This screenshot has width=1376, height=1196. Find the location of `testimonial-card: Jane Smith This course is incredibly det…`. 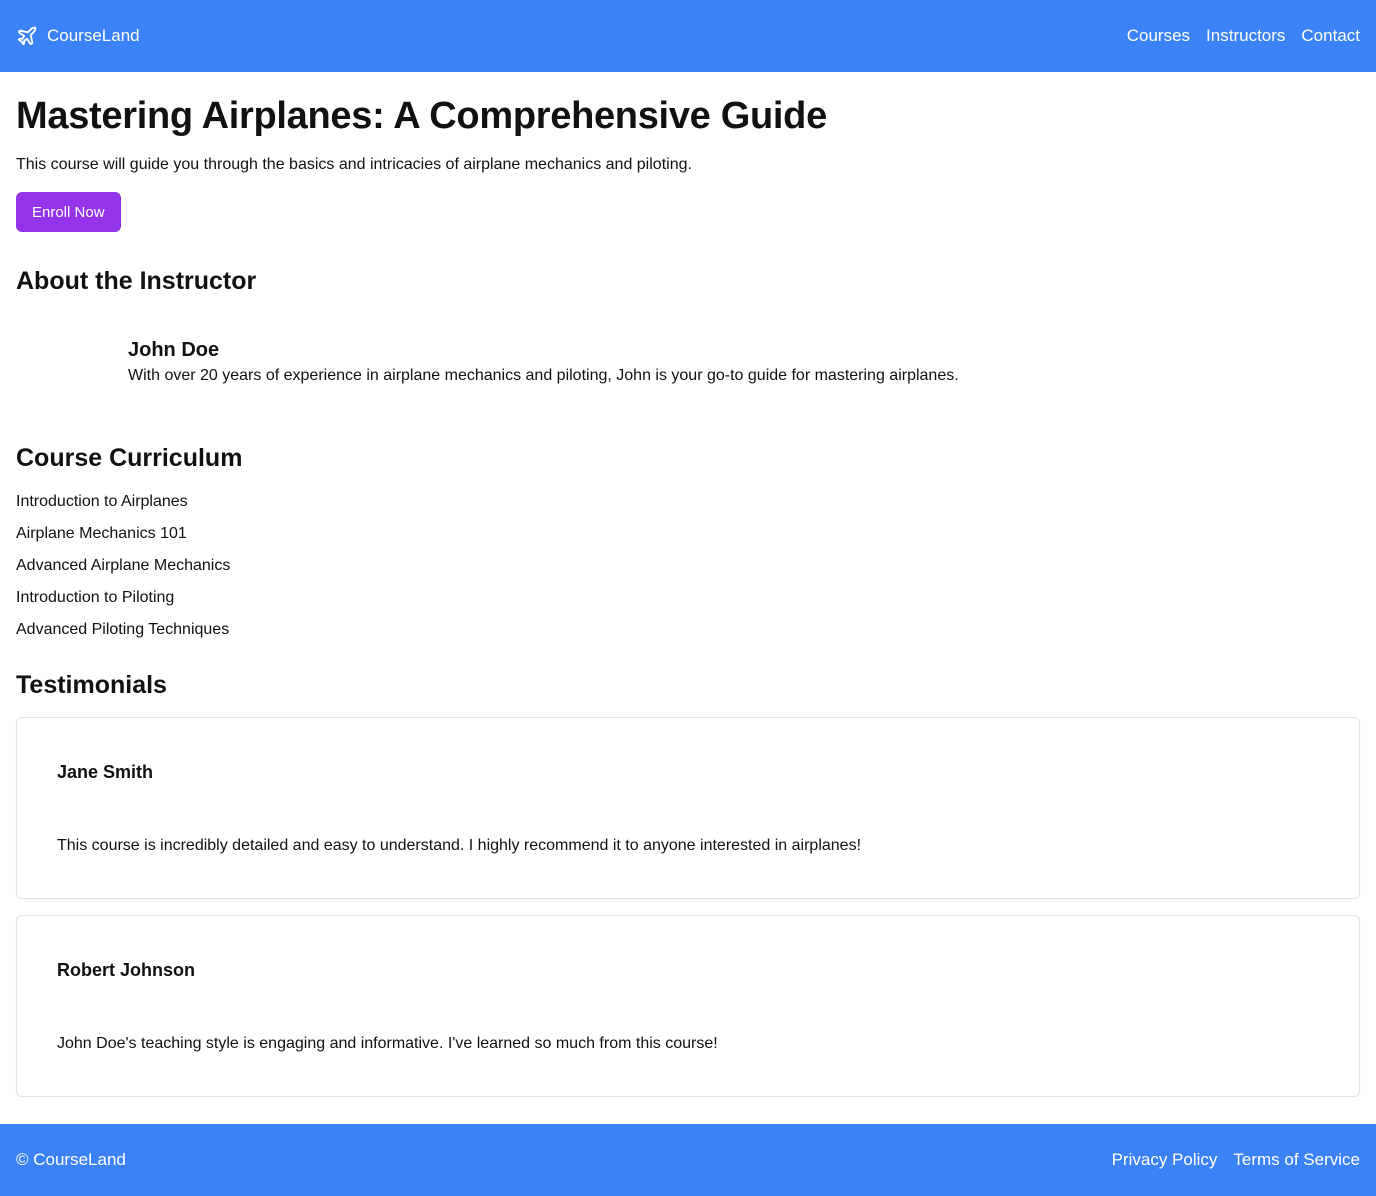

testimonial-card: Jane Smith This course is incredibly det… is located at coordinates (688, 808).